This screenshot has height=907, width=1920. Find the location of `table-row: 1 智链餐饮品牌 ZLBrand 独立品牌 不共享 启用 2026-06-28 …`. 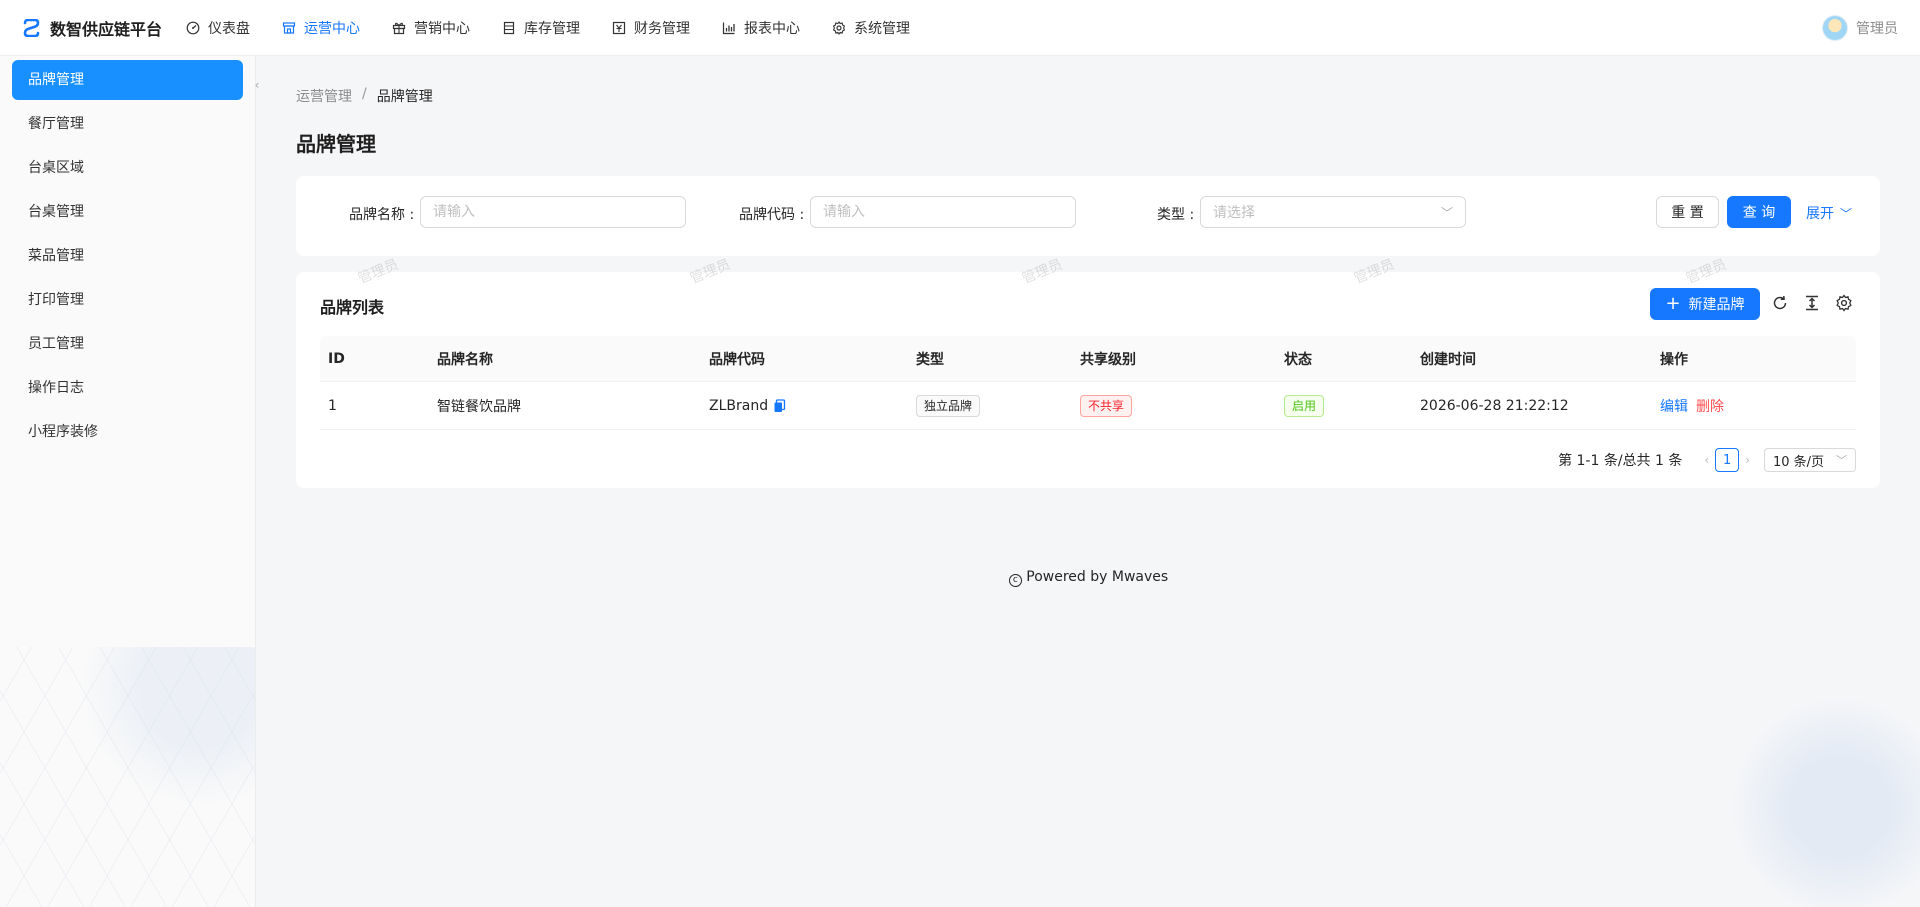

table-row: 1 智链餐饮品牌 ZLBrand 独立品牌 不共享 启用 2026-06-28 … is located at coordinates (1088, 406).